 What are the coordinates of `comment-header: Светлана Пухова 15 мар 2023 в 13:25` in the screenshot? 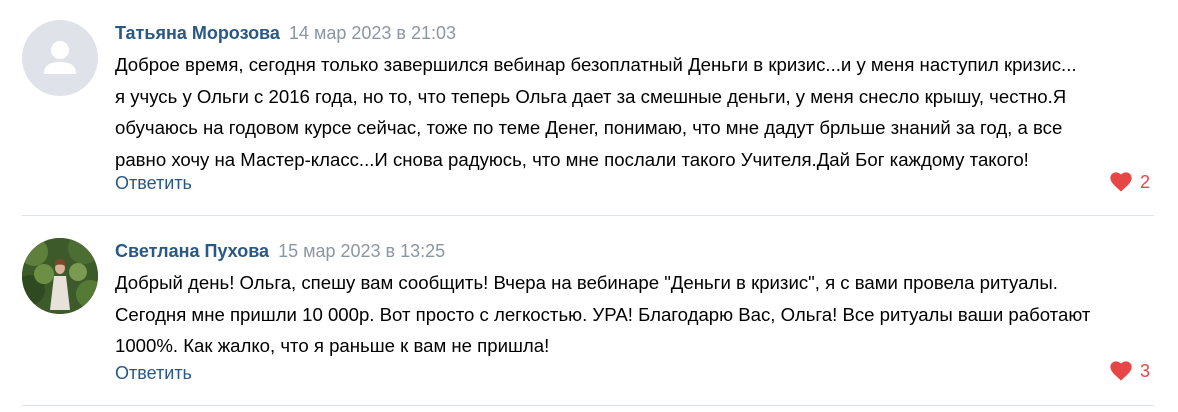 It's located at (280, 251).